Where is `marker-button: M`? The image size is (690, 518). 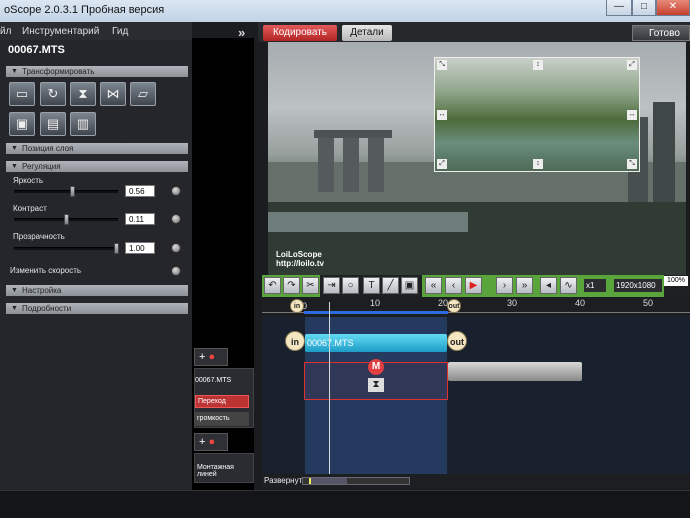
marker-button: M is located at coordinates (376, 367).